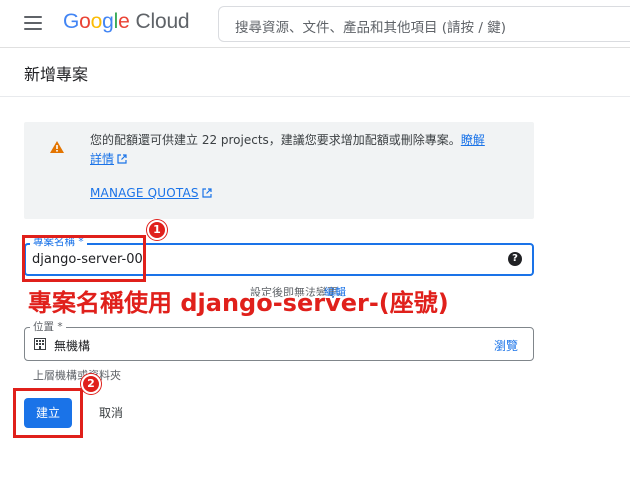 This screenshot has height=504, width=630. What do you see at coordinates (96, 21) in the screenshot?
I see `logo-google-text: Google` at bounding box center [96, 21].